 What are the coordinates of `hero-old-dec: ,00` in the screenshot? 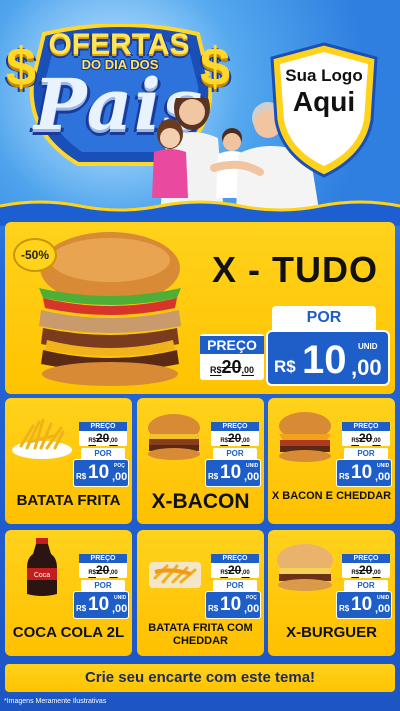 It's located at (248, 370).